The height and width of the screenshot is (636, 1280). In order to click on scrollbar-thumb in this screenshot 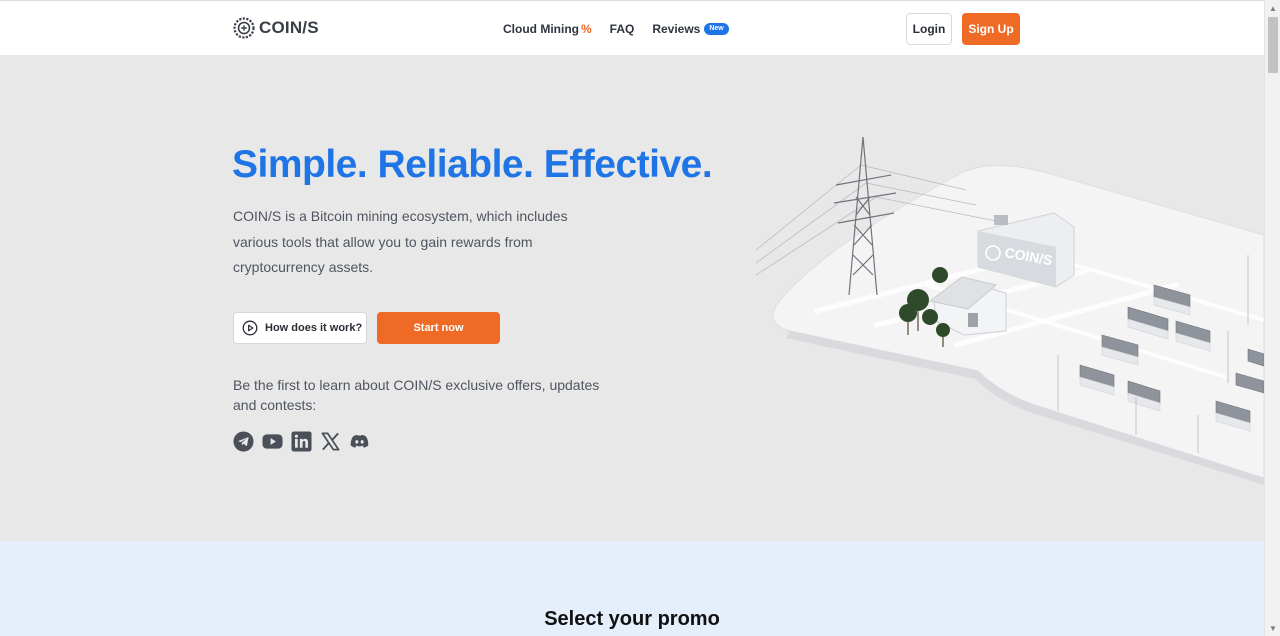, I will do `click(1273, 45)`.